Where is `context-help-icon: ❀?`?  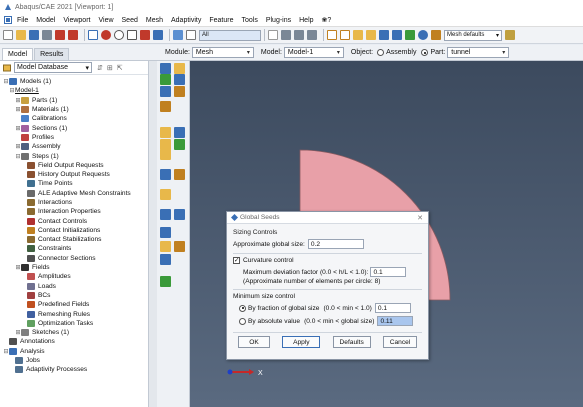
context-help-icon: ❀? is located at coordinates (327, 20).